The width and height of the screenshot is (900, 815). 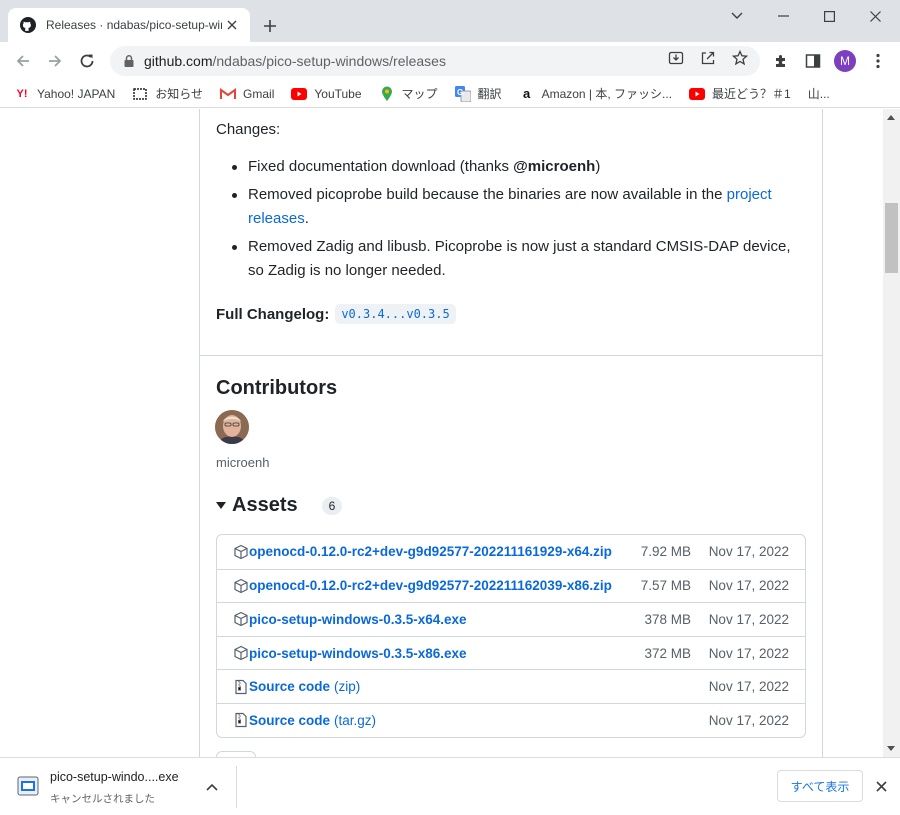 What do you see at coordinates (232, 427) in the screenshot?
I see `contributor-avatar` at bounding box center [232, 427].